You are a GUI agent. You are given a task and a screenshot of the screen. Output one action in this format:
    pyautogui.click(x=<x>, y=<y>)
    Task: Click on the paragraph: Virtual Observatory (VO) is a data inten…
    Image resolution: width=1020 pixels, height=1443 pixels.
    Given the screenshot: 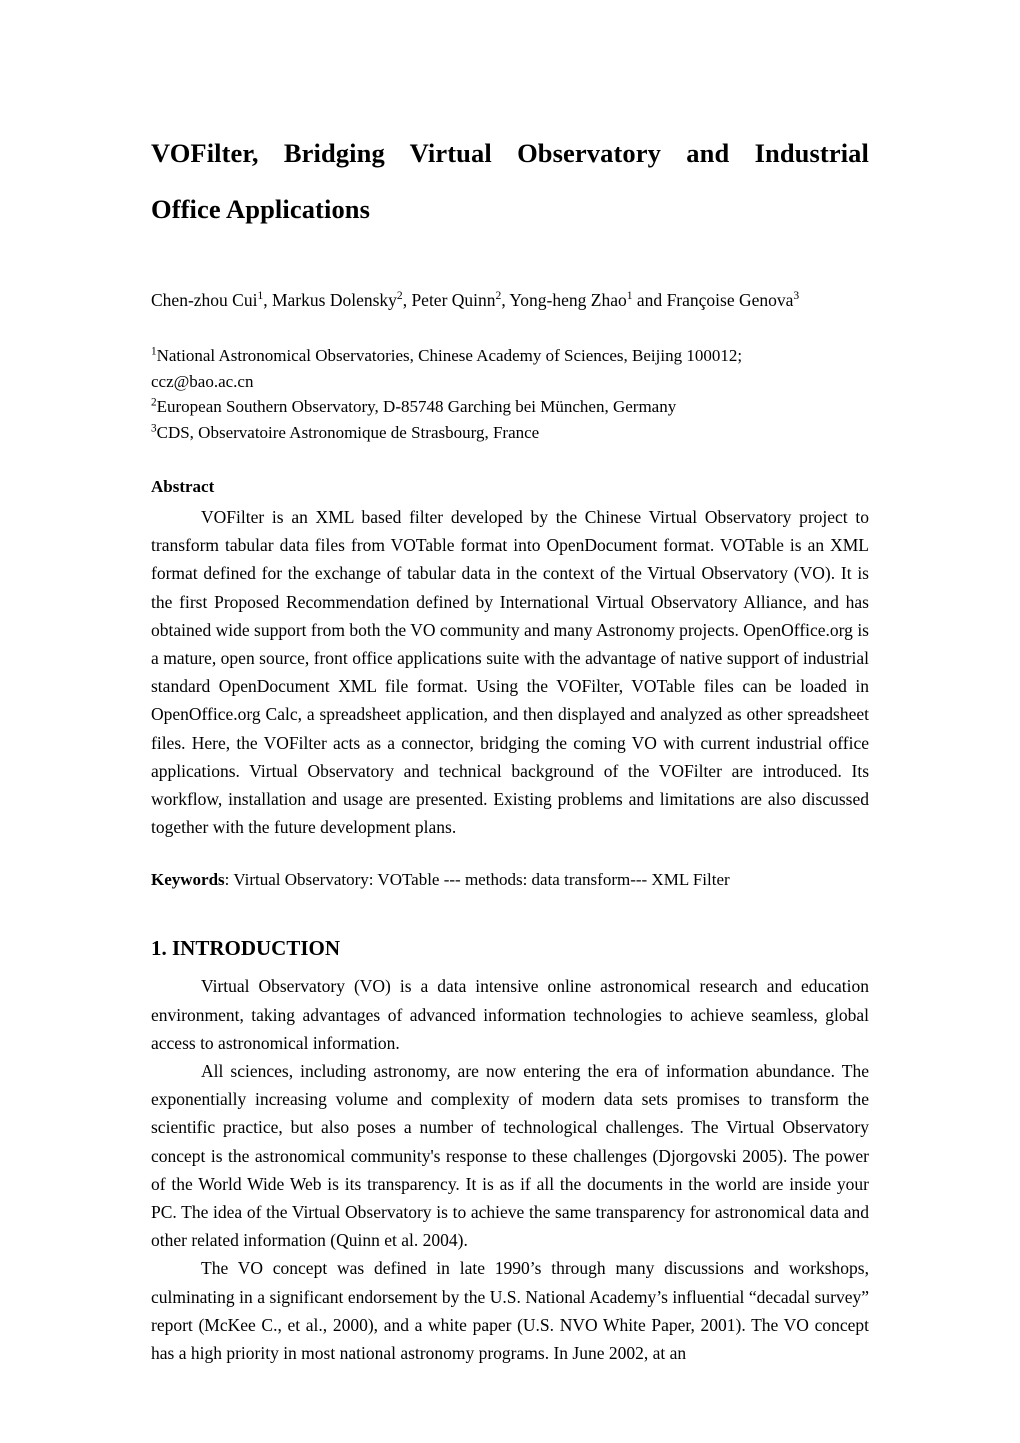 What is the action you would take?
    pyautogui.click(x=510, y=1014)
    